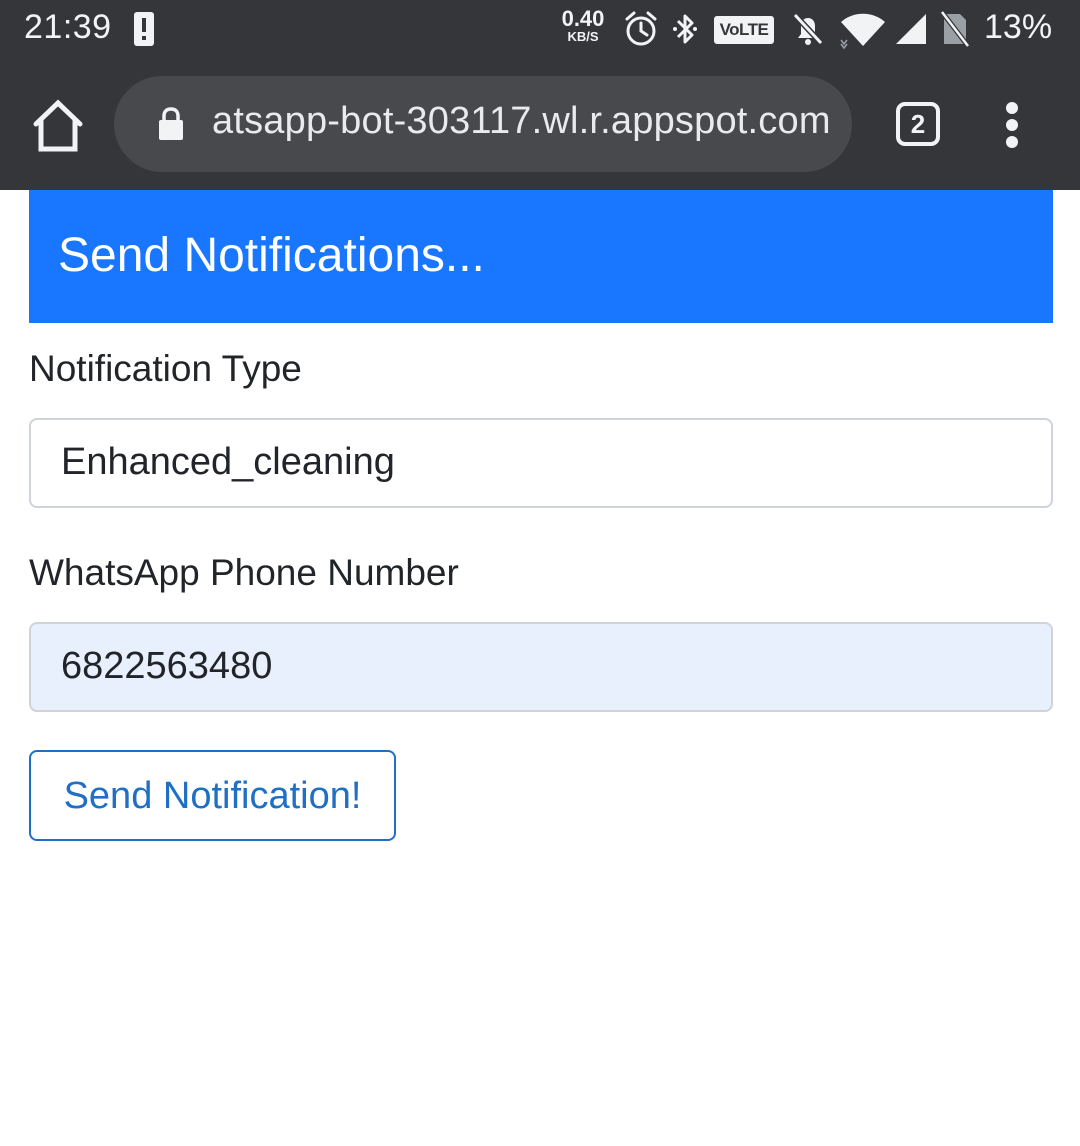 The width and height of the screenshot is (1080, 1146). What do you see at coordinates (1018, 27) in the screenshot?
I see `battery-percent: 13%` at bounding box center [1018, 27].